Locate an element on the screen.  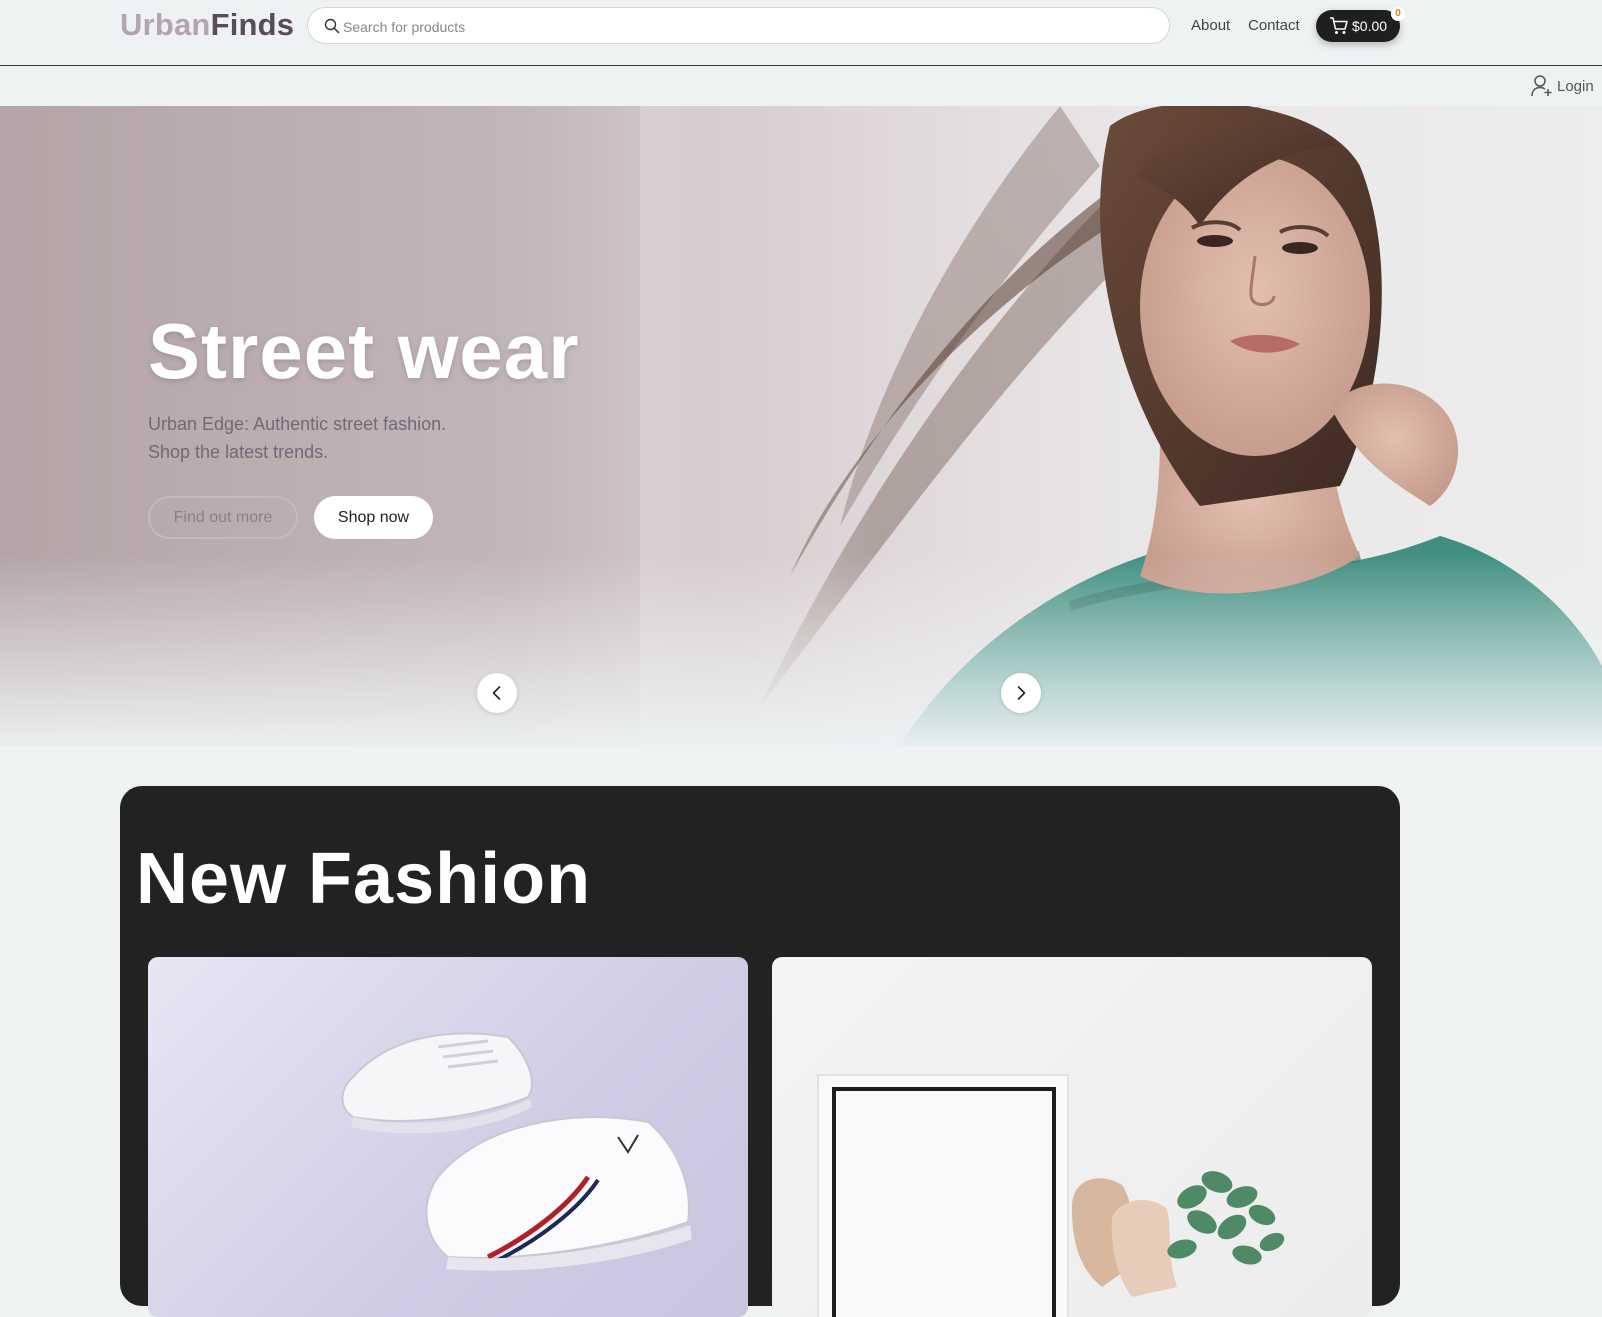
section-title: New Fashion is located at coordinates (364, 879).